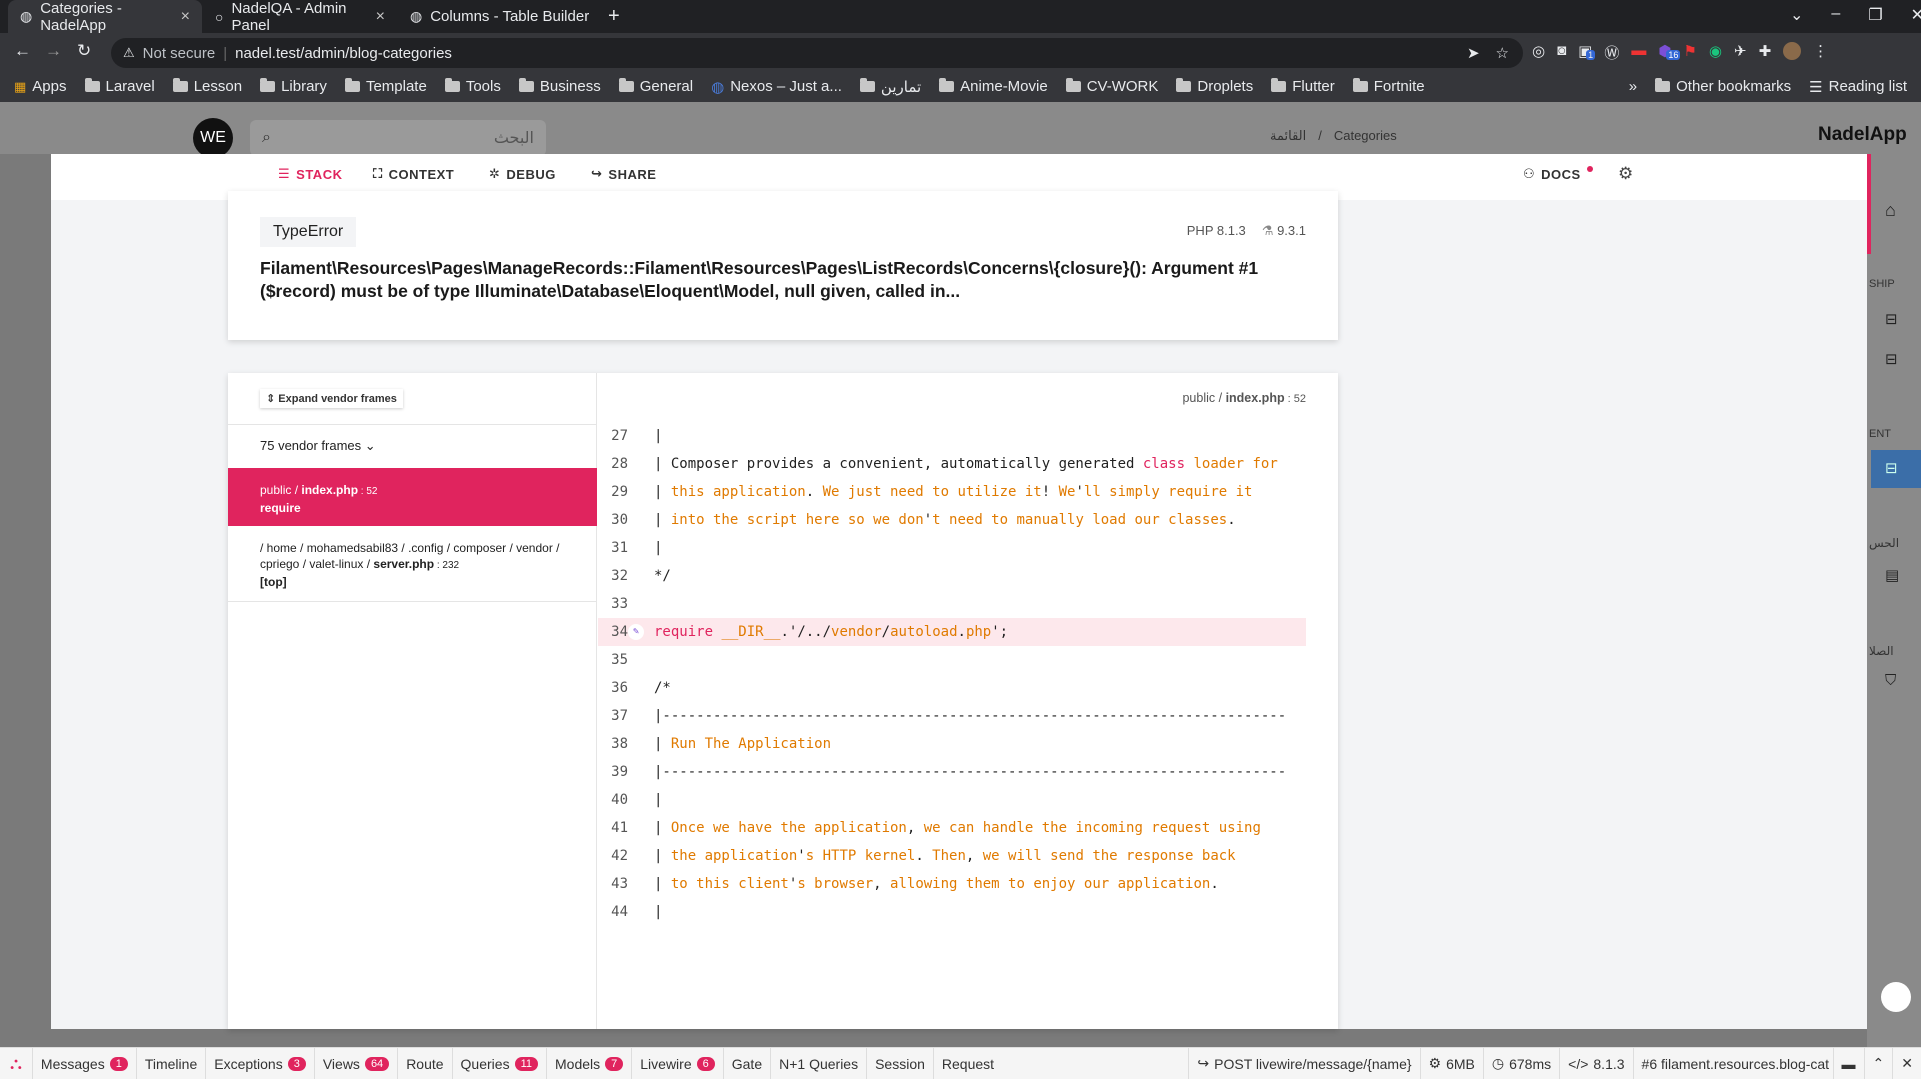 This screenshot has width=1921, height=1079. I want to click on extension-icon: ⬢ 16, so click(1669, 52).